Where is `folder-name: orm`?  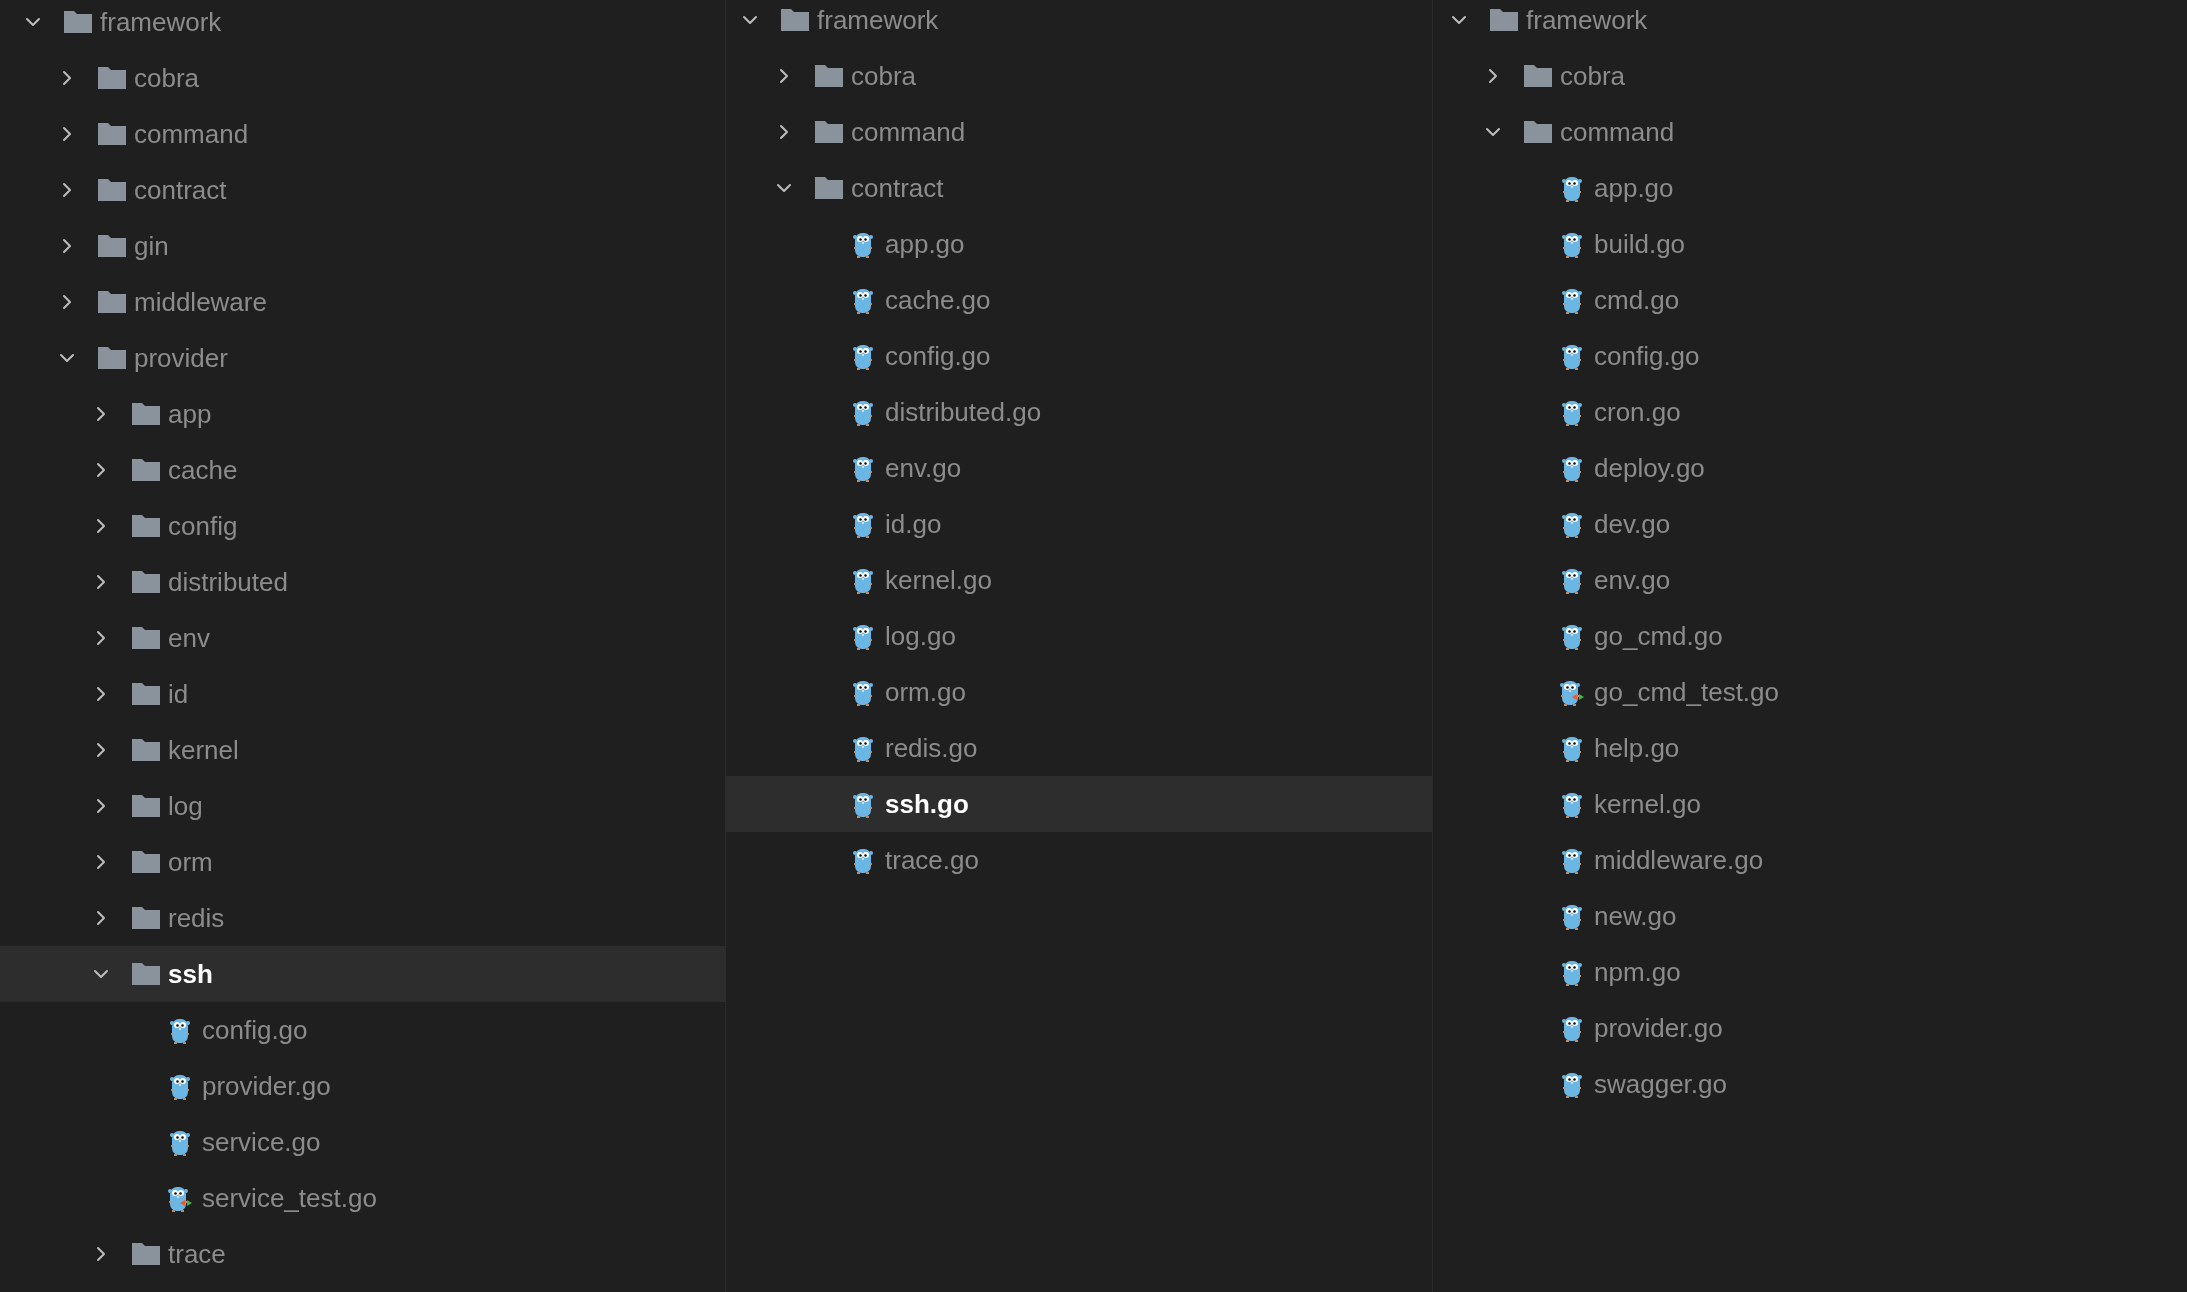 folder-name: orm is located at coordinates (190, 862).